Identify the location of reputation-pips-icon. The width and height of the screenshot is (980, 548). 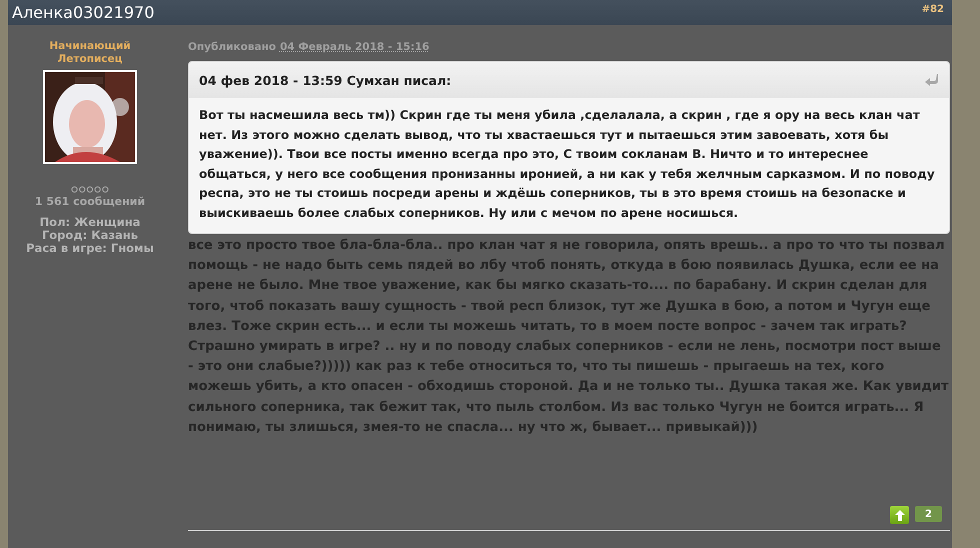
(90, 189).